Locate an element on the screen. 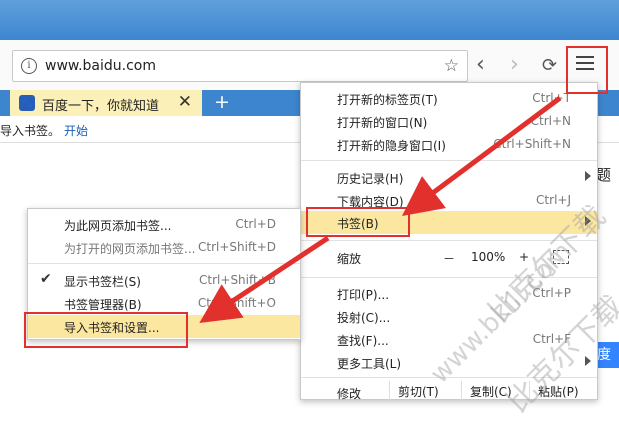 The image size is (619, 421). tab-title: 百度一下，你就知道 is located at coordinates (101, 106).